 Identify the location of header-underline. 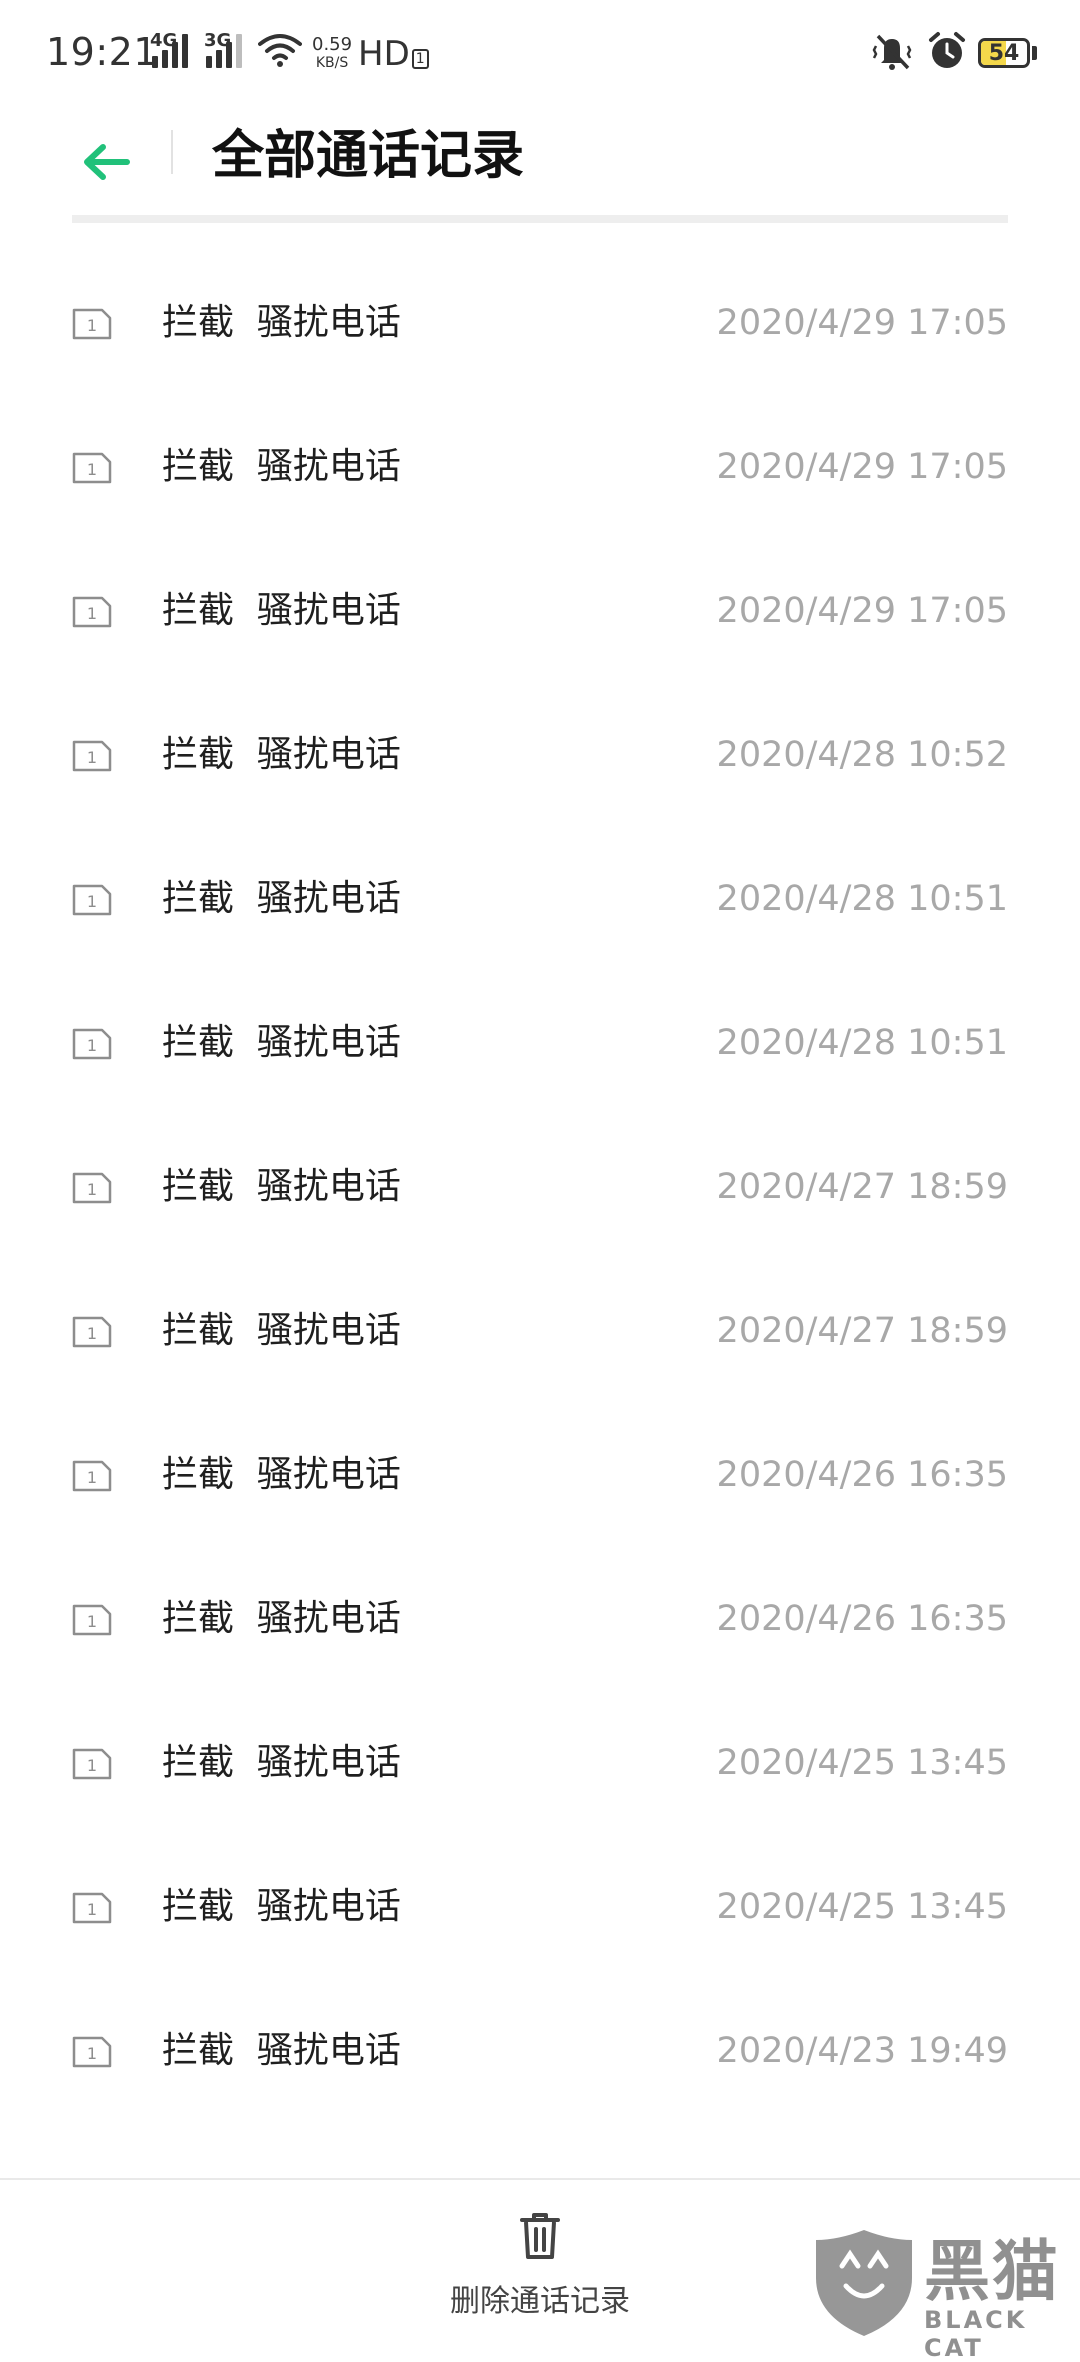
(540, 219).